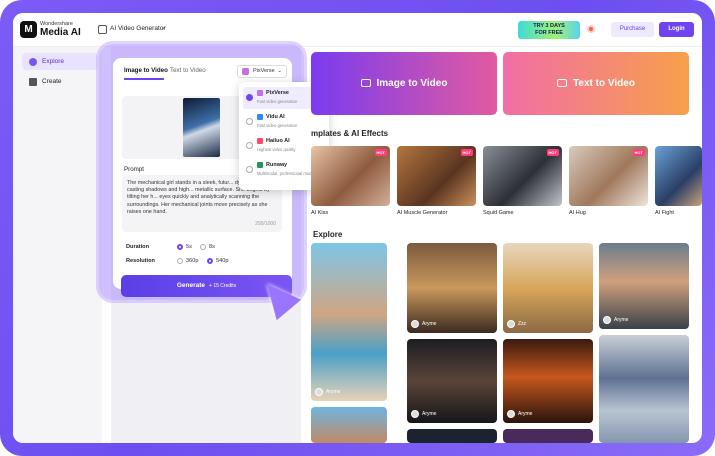  What do you see at coordinates (265, 223) in the screenshot?
I see `char-count: 299/1000` at bounding box center [265, 223].